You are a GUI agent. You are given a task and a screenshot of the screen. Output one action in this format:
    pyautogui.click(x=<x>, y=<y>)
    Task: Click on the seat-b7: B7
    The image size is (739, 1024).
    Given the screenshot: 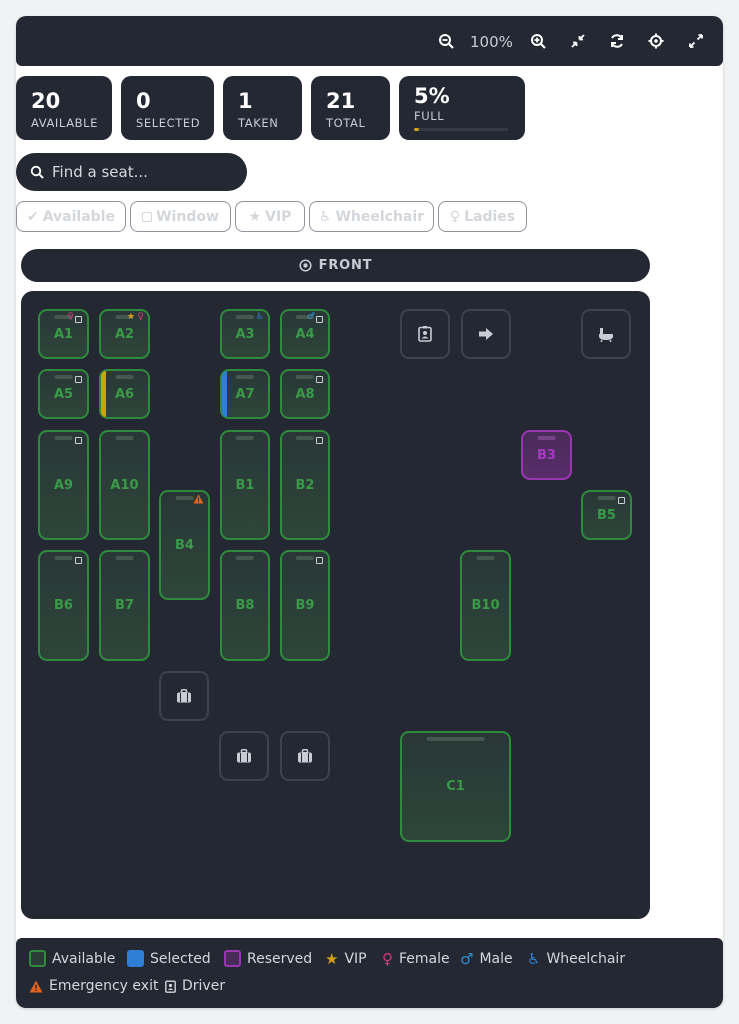 What is the action you would take?
    pyautogui.click(x=124, y=605)
    